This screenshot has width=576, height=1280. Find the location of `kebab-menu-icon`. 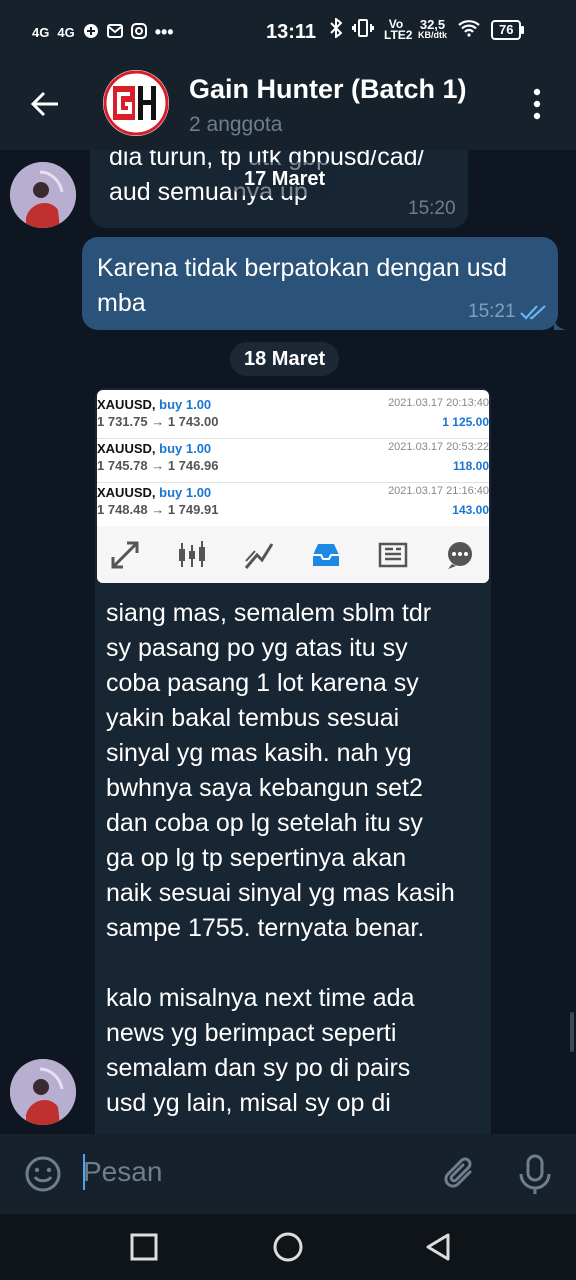

kebab-menu-icon is located at coordinates (537, 104).